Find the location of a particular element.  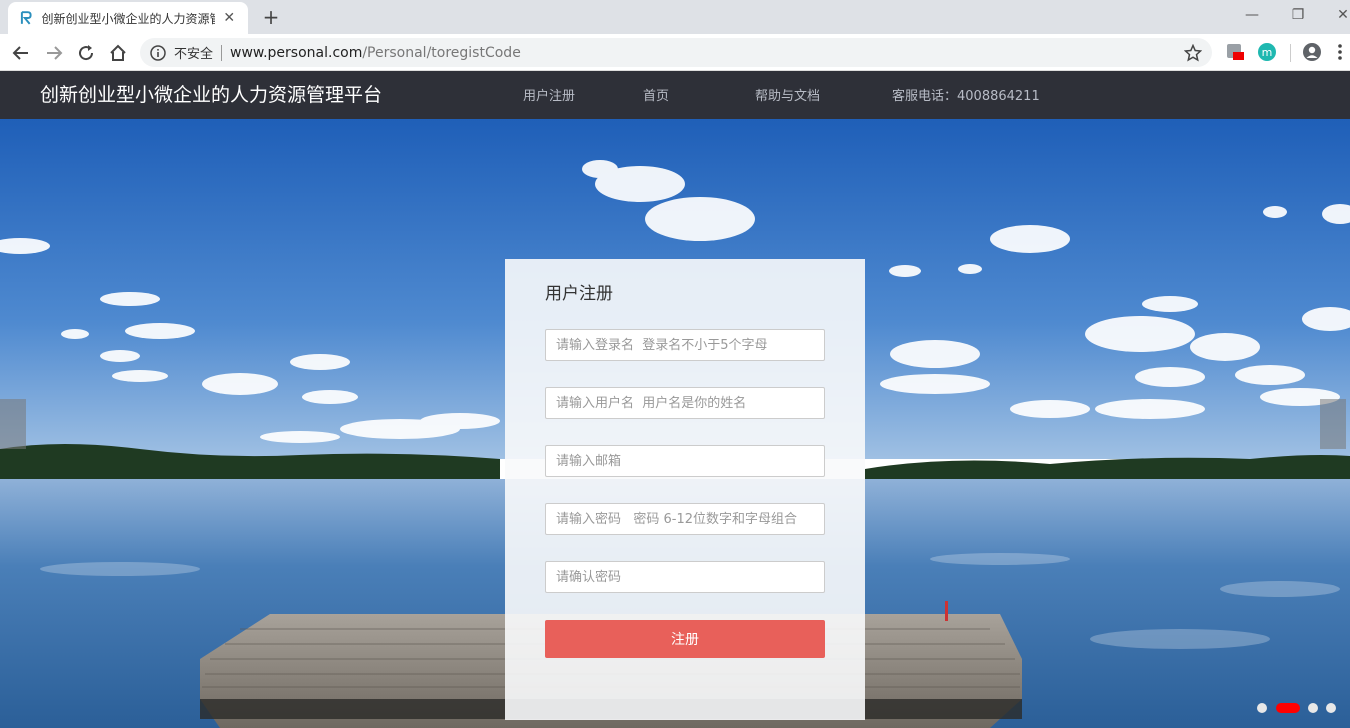

back-icon is located at coordinates (21, 53).